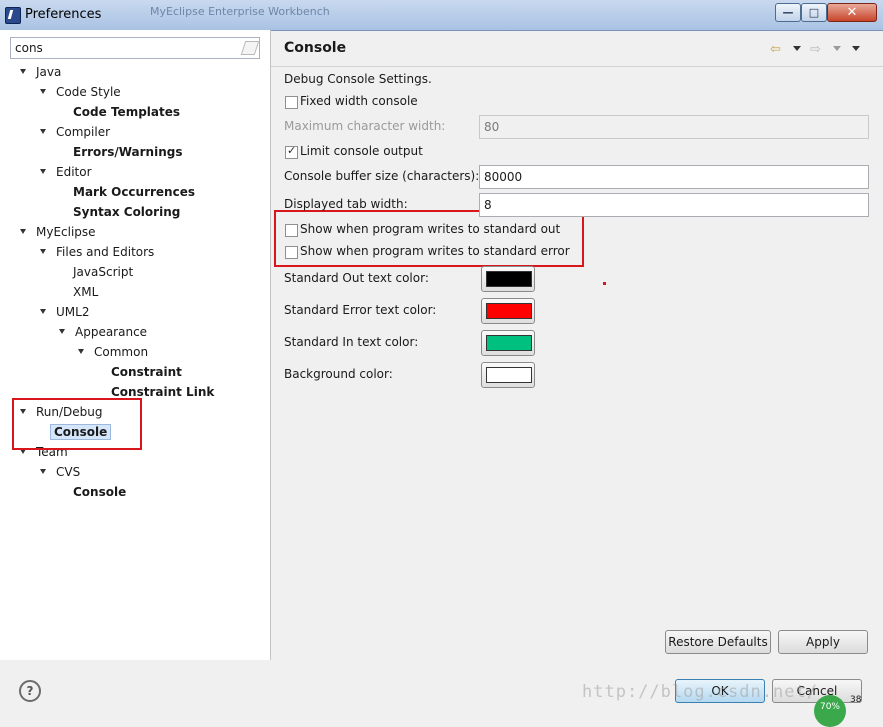  I want to click on tree-item-common: Common, so click(113, 352).